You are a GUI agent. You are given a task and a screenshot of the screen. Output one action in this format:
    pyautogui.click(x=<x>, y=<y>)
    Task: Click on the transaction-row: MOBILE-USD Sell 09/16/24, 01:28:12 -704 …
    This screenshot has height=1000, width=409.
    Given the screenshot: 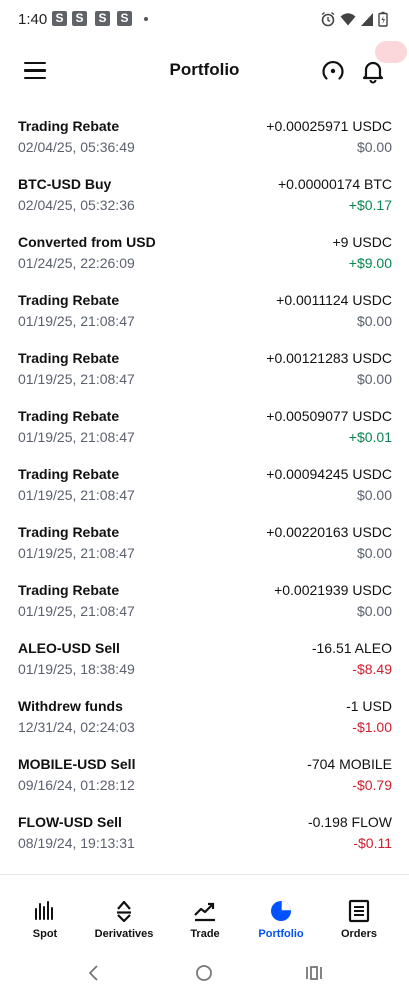 What is the action you would take?
    pyautogui.click(x=204, y=771)
    